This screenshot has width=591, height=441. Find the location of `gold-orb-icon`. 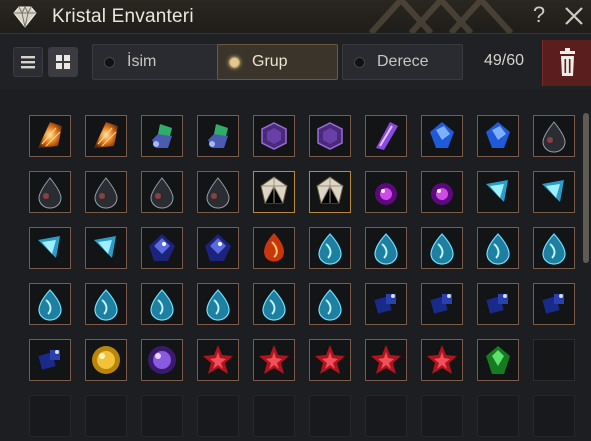

gold-orb-icon is located at coordinates (106, 360).